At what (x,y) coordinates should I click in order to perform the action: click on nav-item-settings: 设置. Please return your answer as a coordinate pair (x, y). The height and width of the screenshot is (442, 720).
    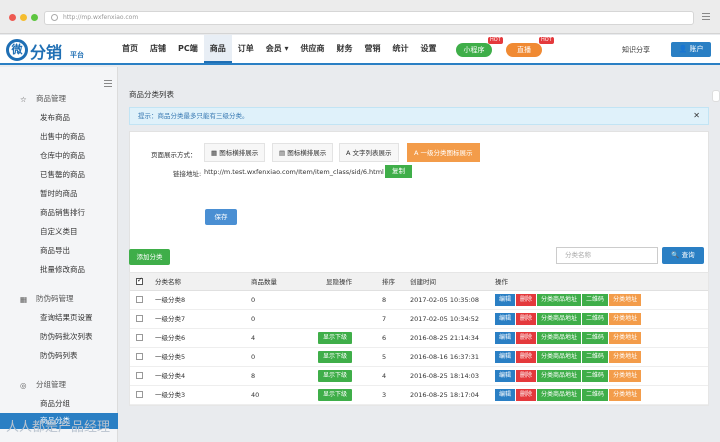
    Looking at the image, I should click on (429, 49).